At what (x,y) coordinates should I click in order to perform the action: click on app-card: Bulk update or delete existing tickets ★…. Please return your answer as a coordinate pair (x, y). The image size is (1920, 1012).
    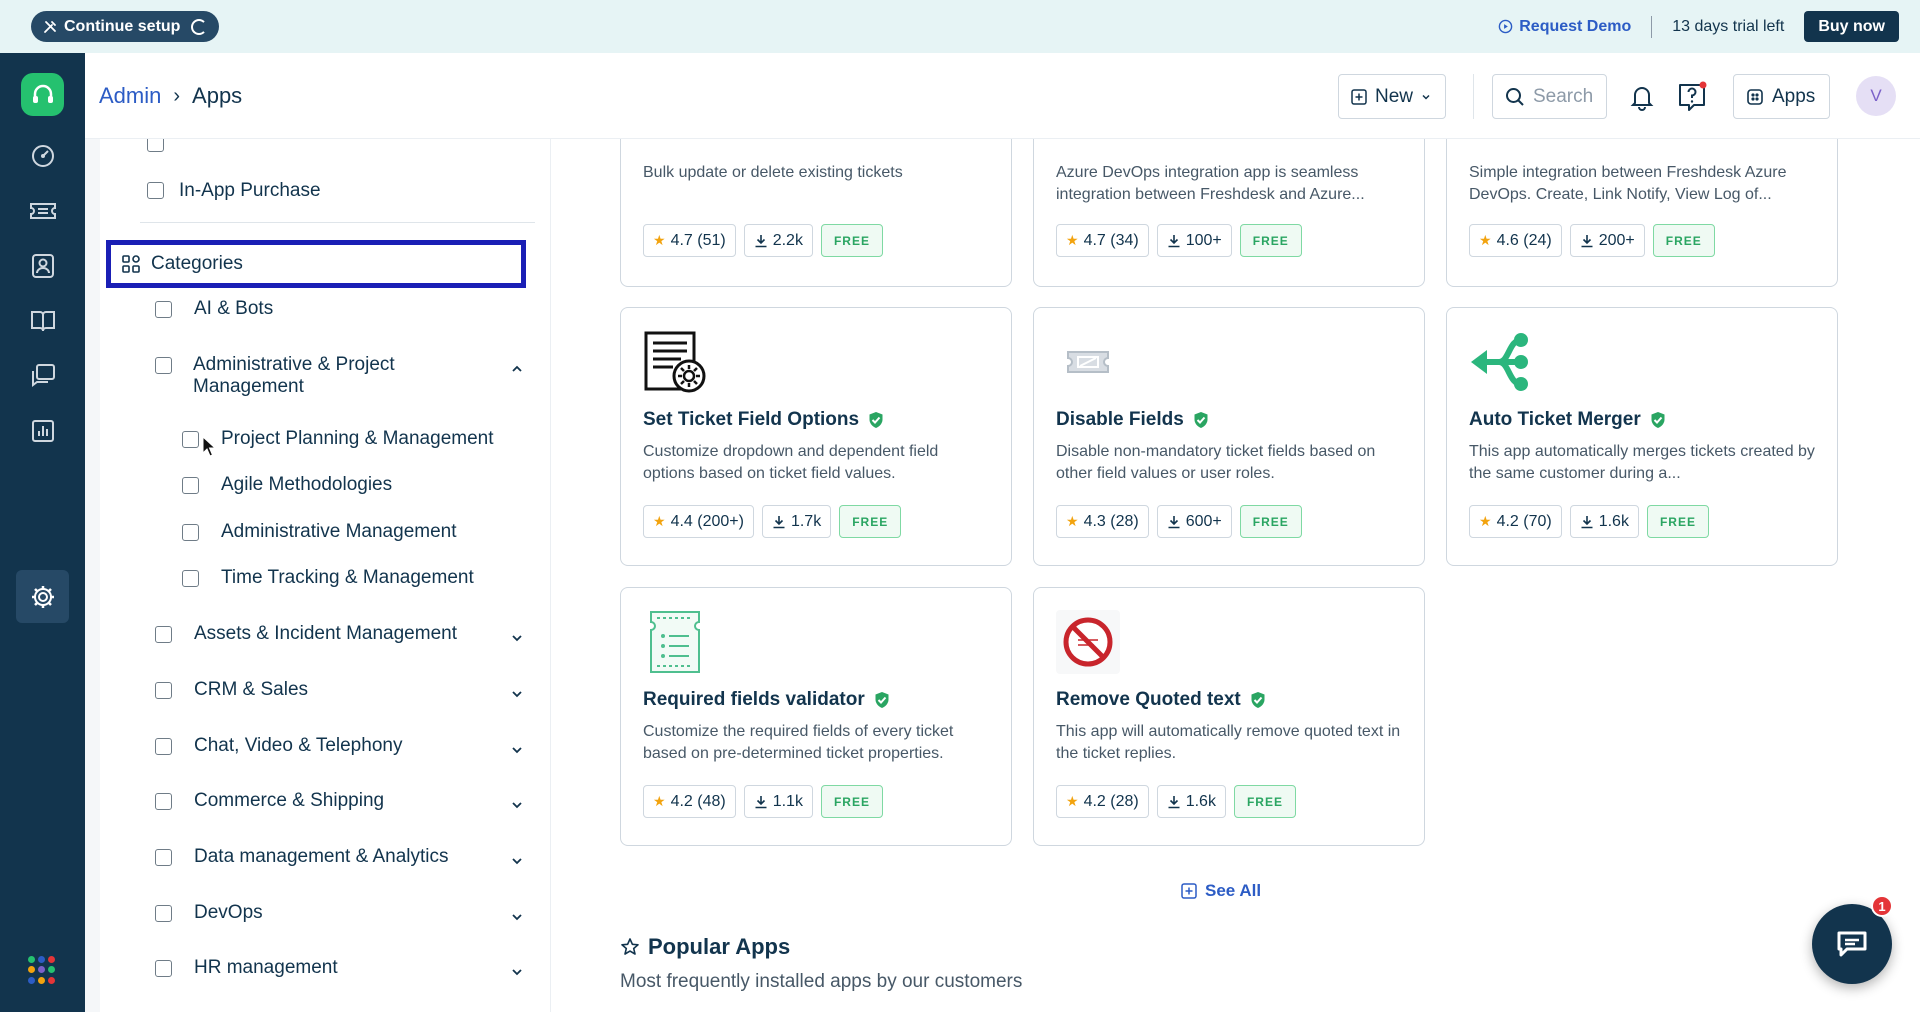
    Looking at the image, I should click on (816, 213).